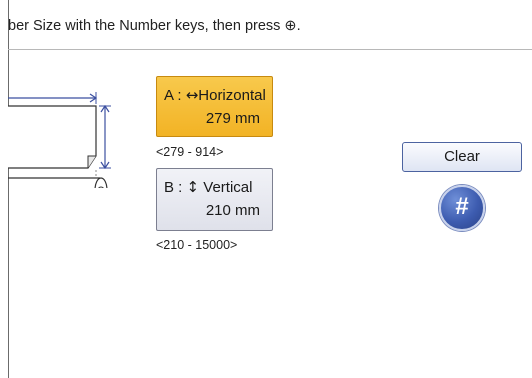  I want to click on horizontal-prefix: A :, so click(175, 95).